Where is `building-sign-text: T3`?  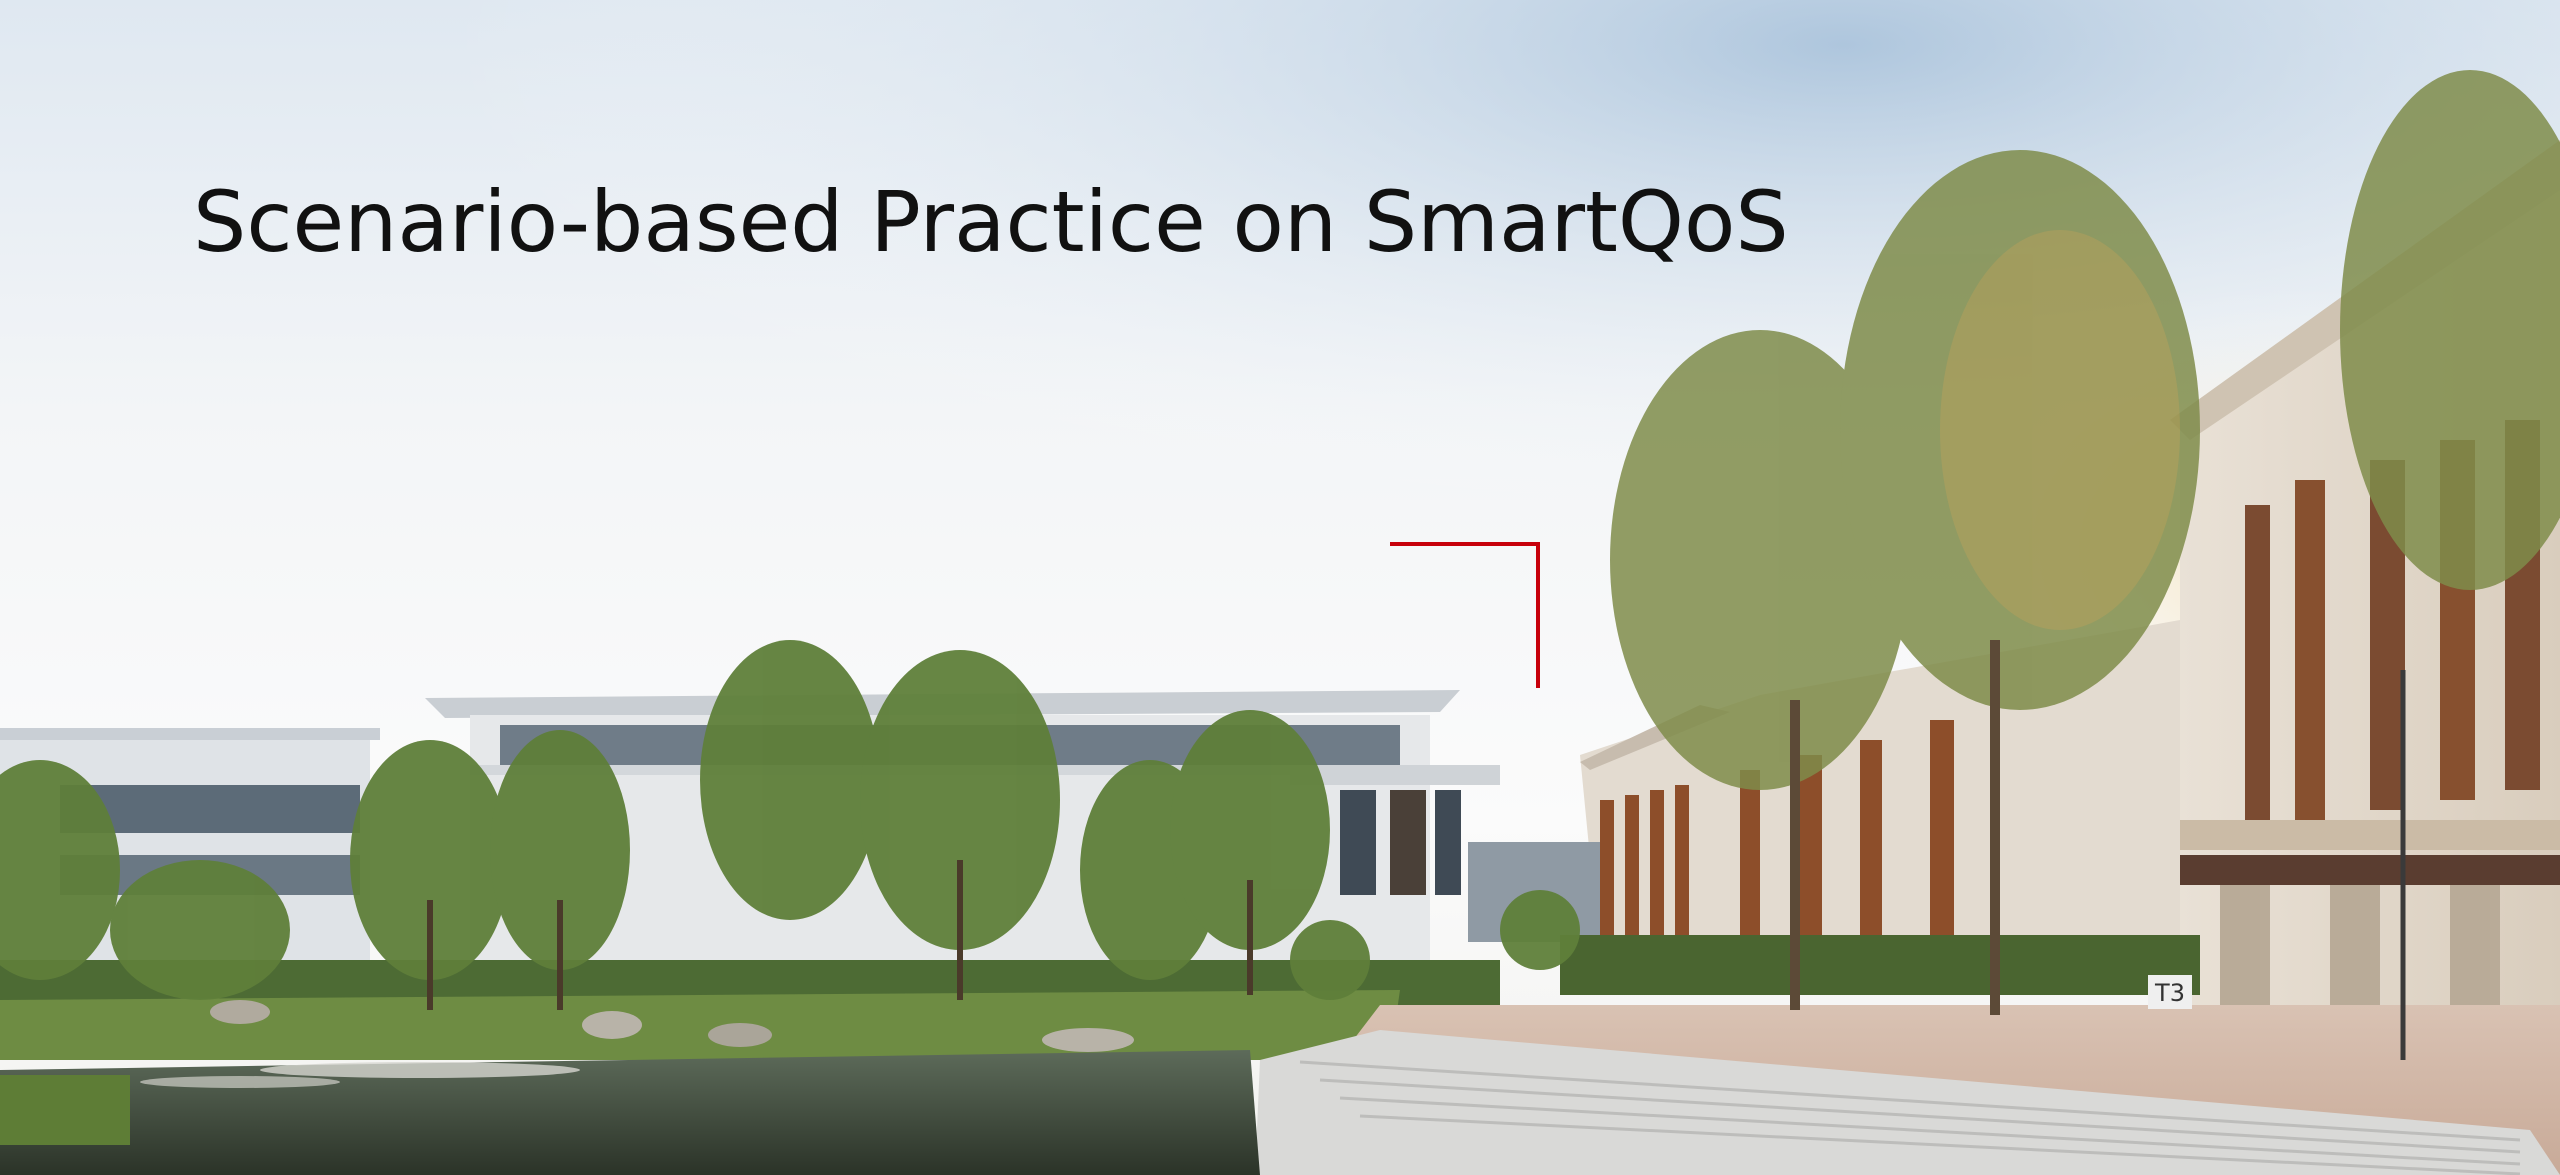 building-sign-text: T3 is located at coordinates (2169, 993).